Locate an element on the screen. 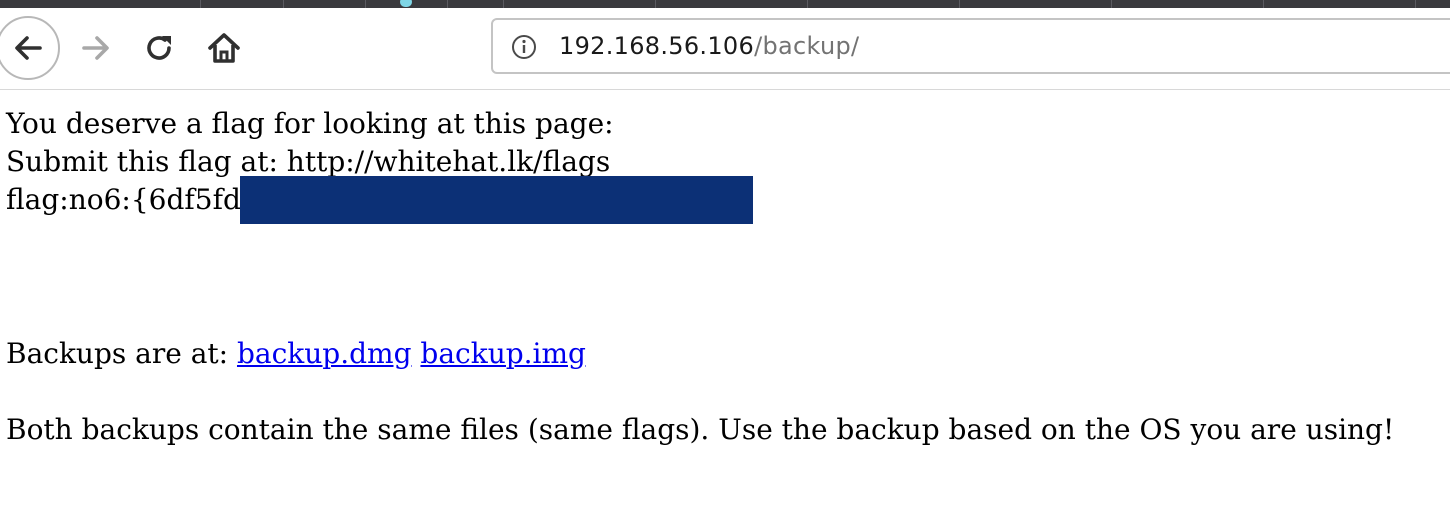  home-button is located at coordinates (224, 48).